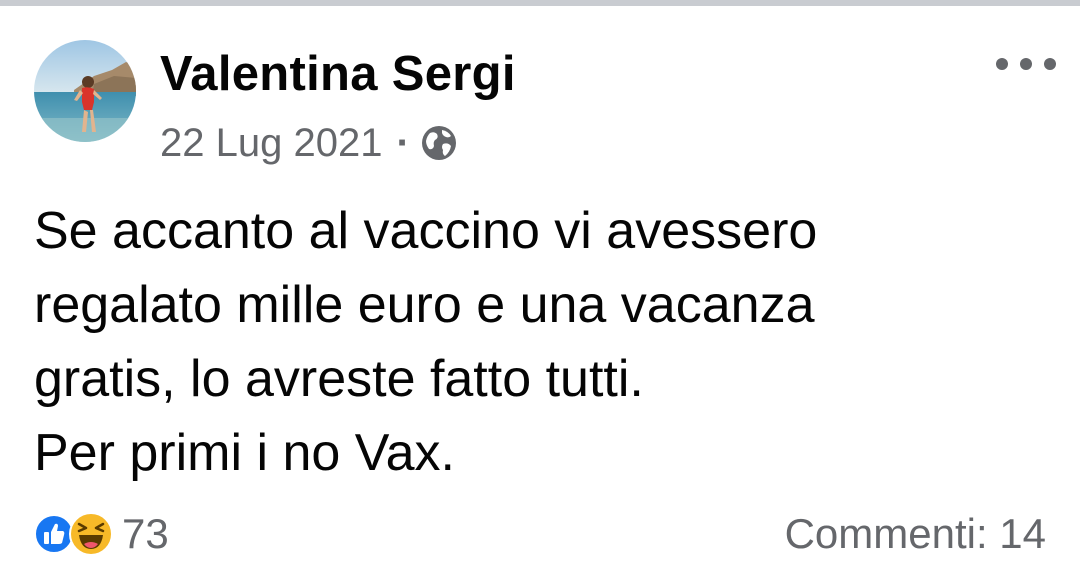 The width and height of the screenshot is (1080, 577). I want to click on more-options-icon, so click(1026, 64).